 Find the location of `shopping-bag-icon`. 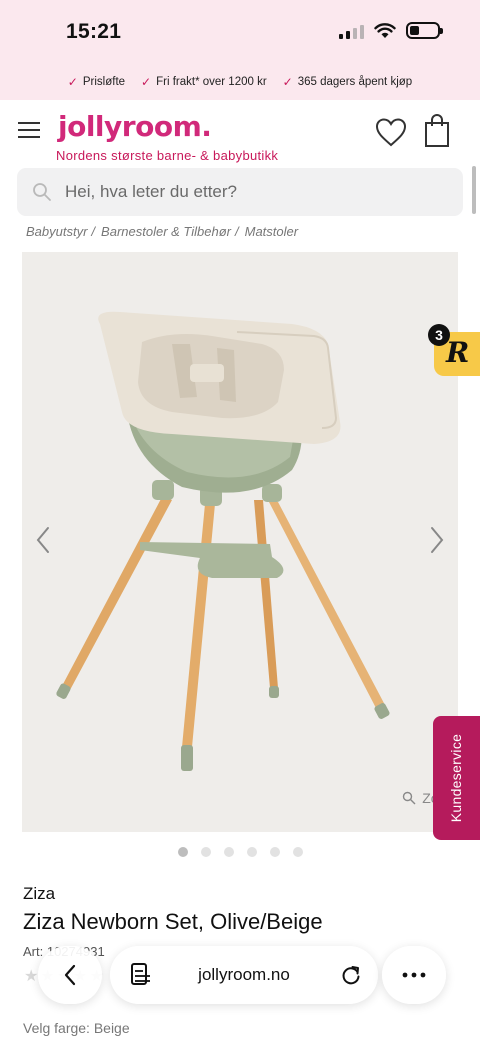

shopping-bag-icon is located at coordinates (437, 131).